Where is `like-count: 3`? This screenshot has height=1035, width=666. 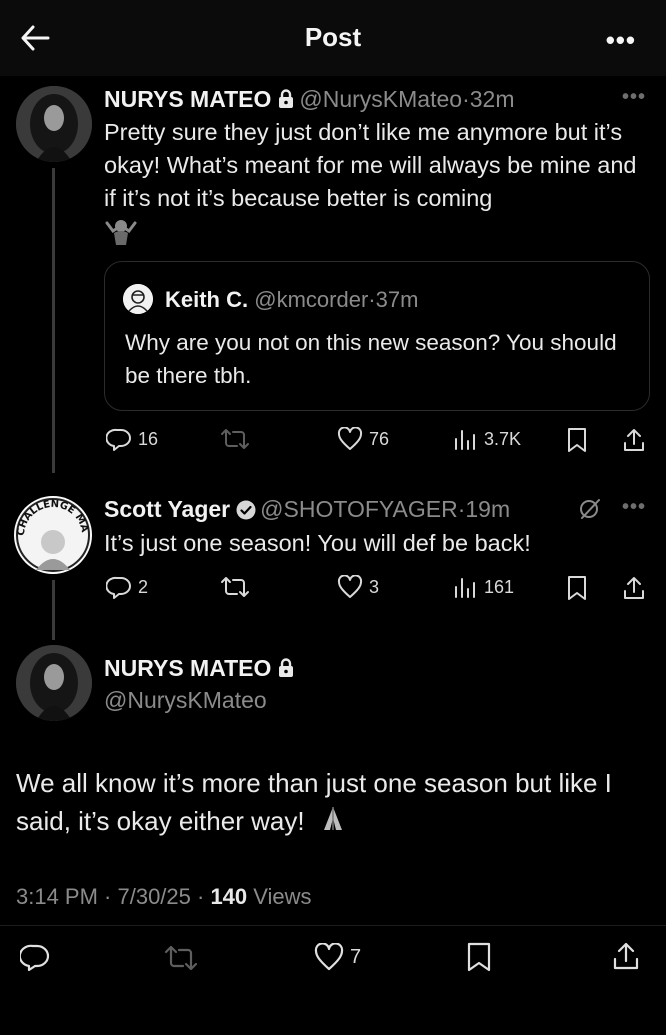 like-count: 3 is located at coordinates (374, 586).